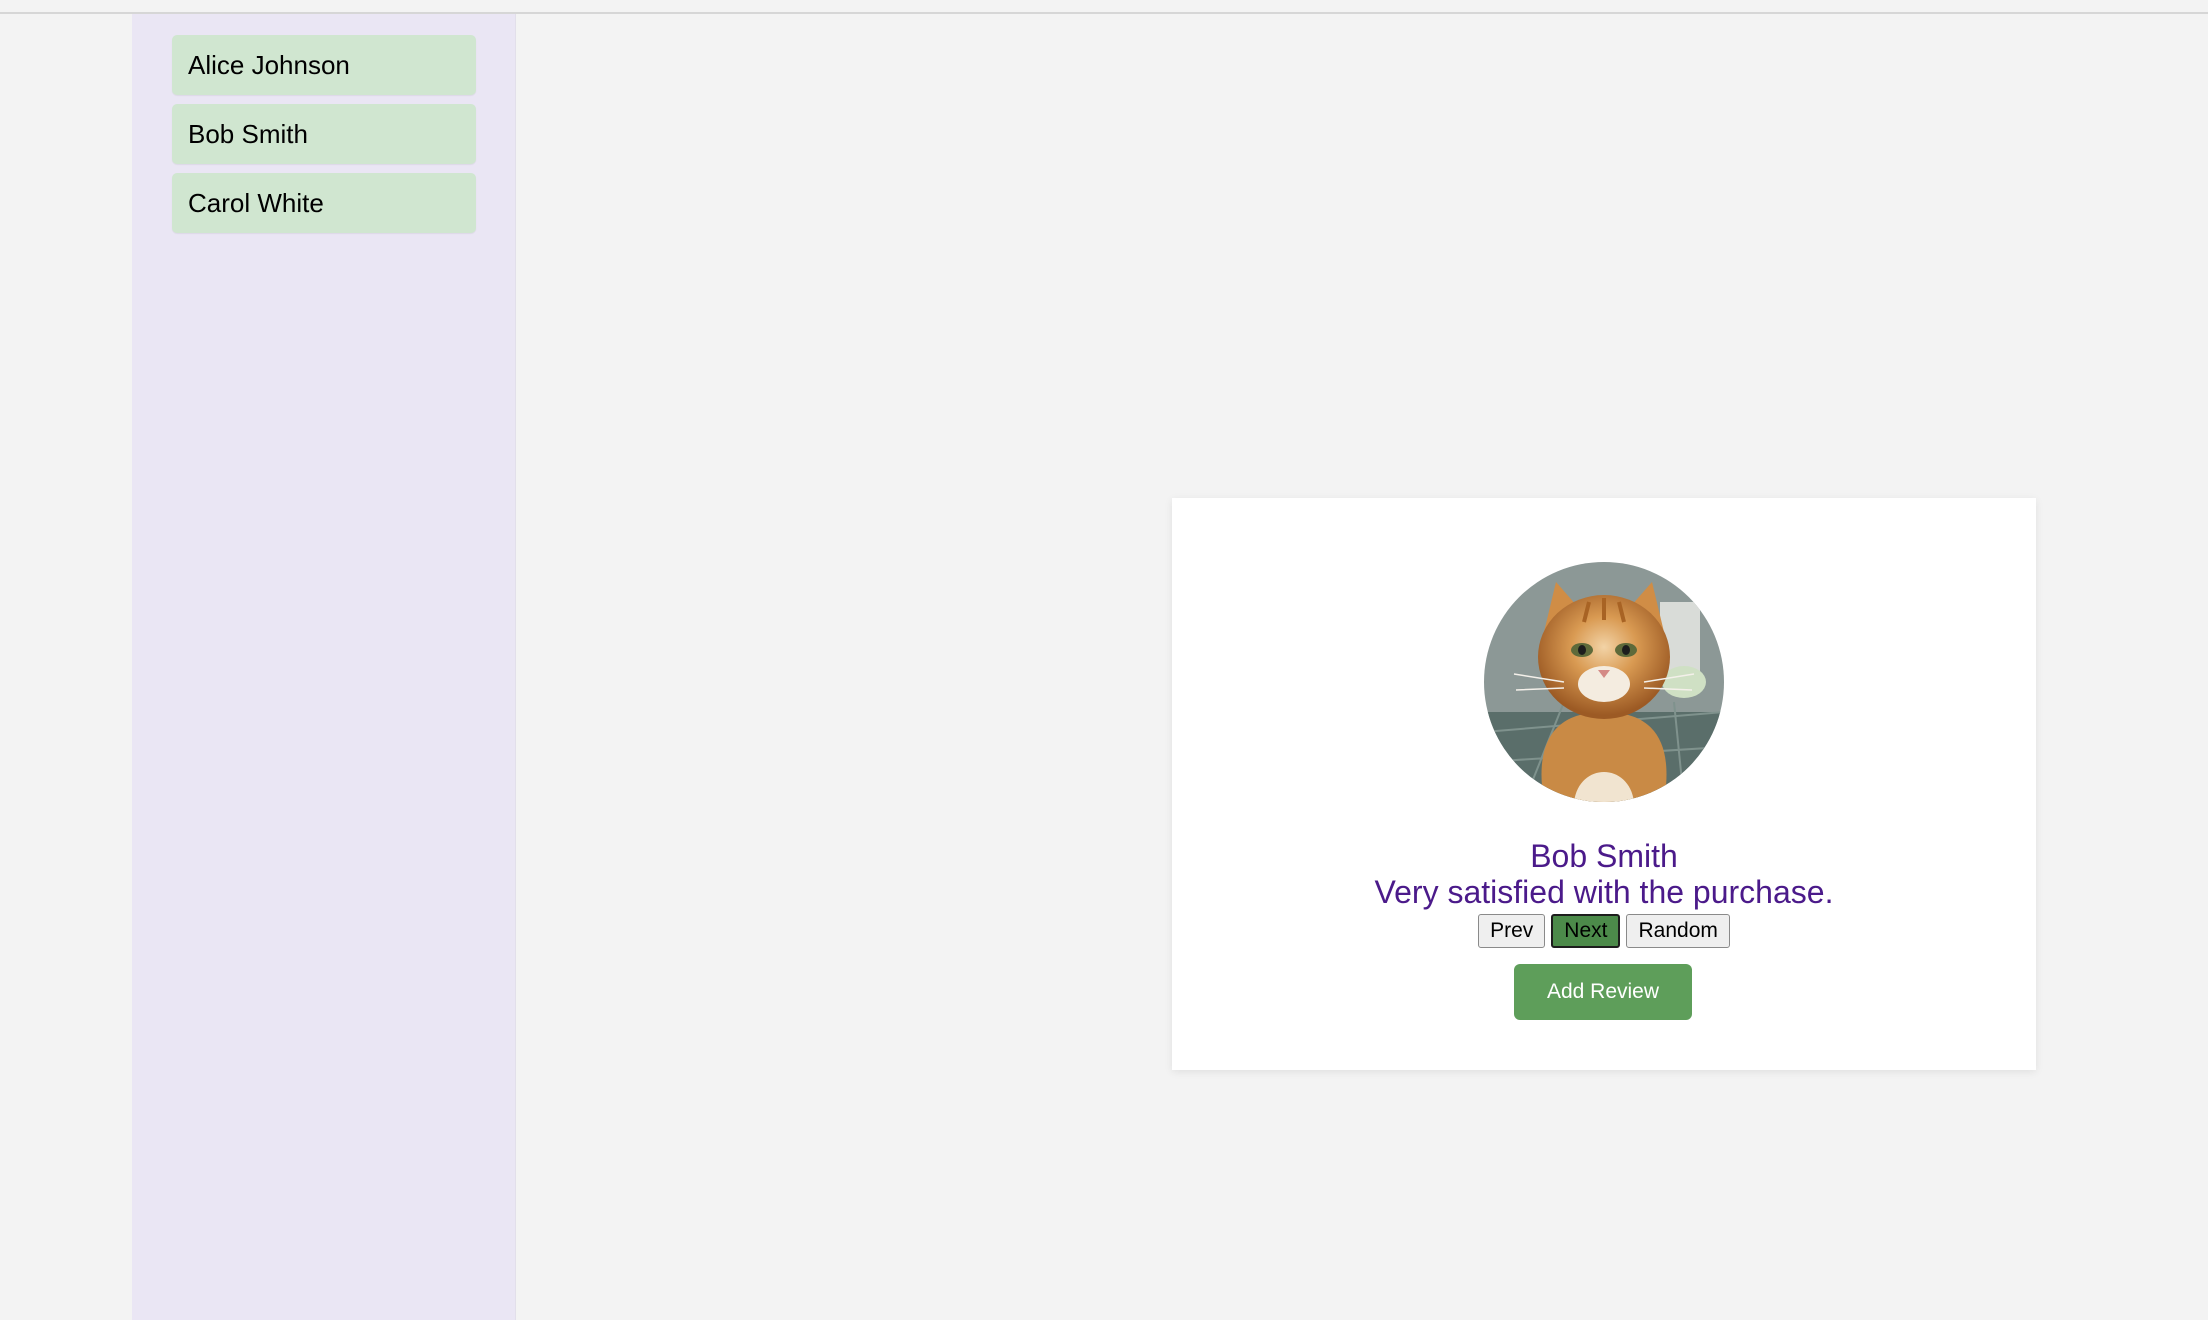  What do you see at coordinates (1604, 856) in the screenshot?
I see `reviewer-name: Bob Smith` at bounding box center [1604, 856].